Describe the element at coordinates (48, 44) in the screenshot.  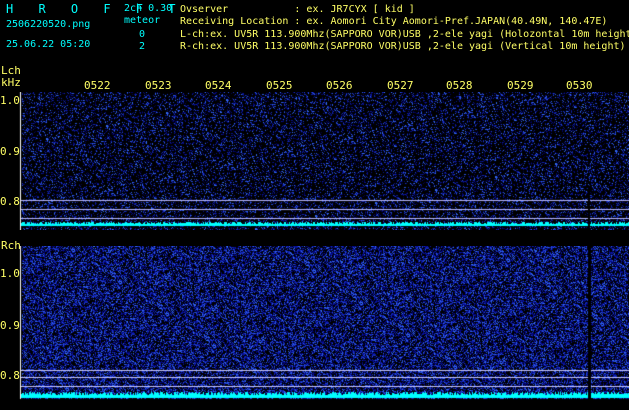
I see `datetime-label: 25.06.22 05:20` at that location.